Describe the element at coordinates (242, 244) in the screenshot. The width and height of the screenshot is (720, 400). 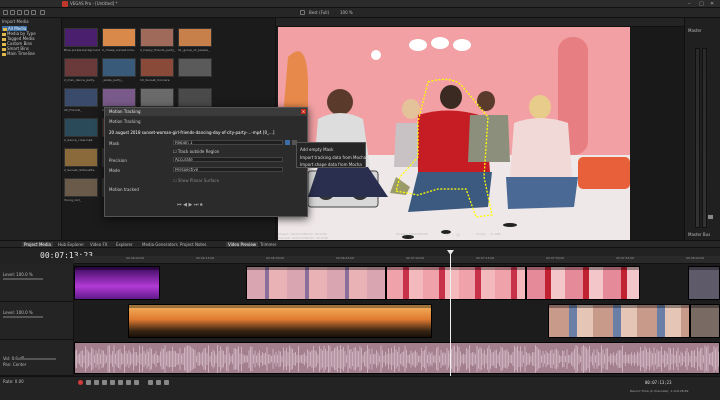
I see `tab-video-preview: Video Preview` at that location.